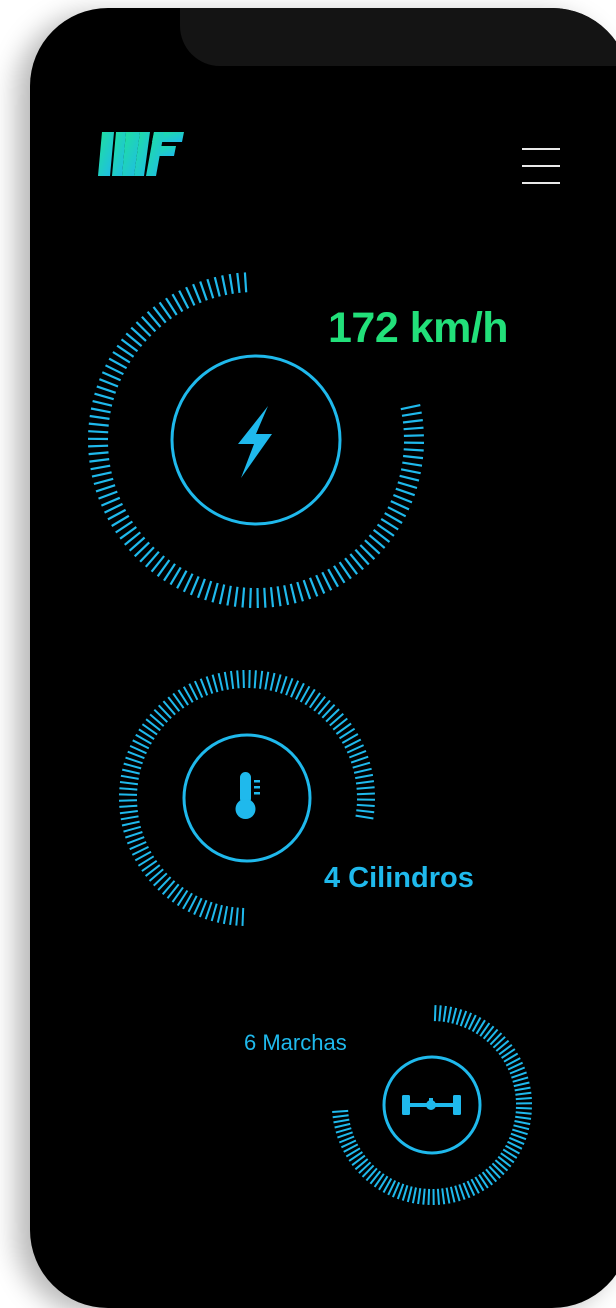 Image resolution: width=616 pixels, height=1308 pixels. Describe the element at coordinates (255, 442) in the screenshot. I see `lightning-bolt-icon` at that location.